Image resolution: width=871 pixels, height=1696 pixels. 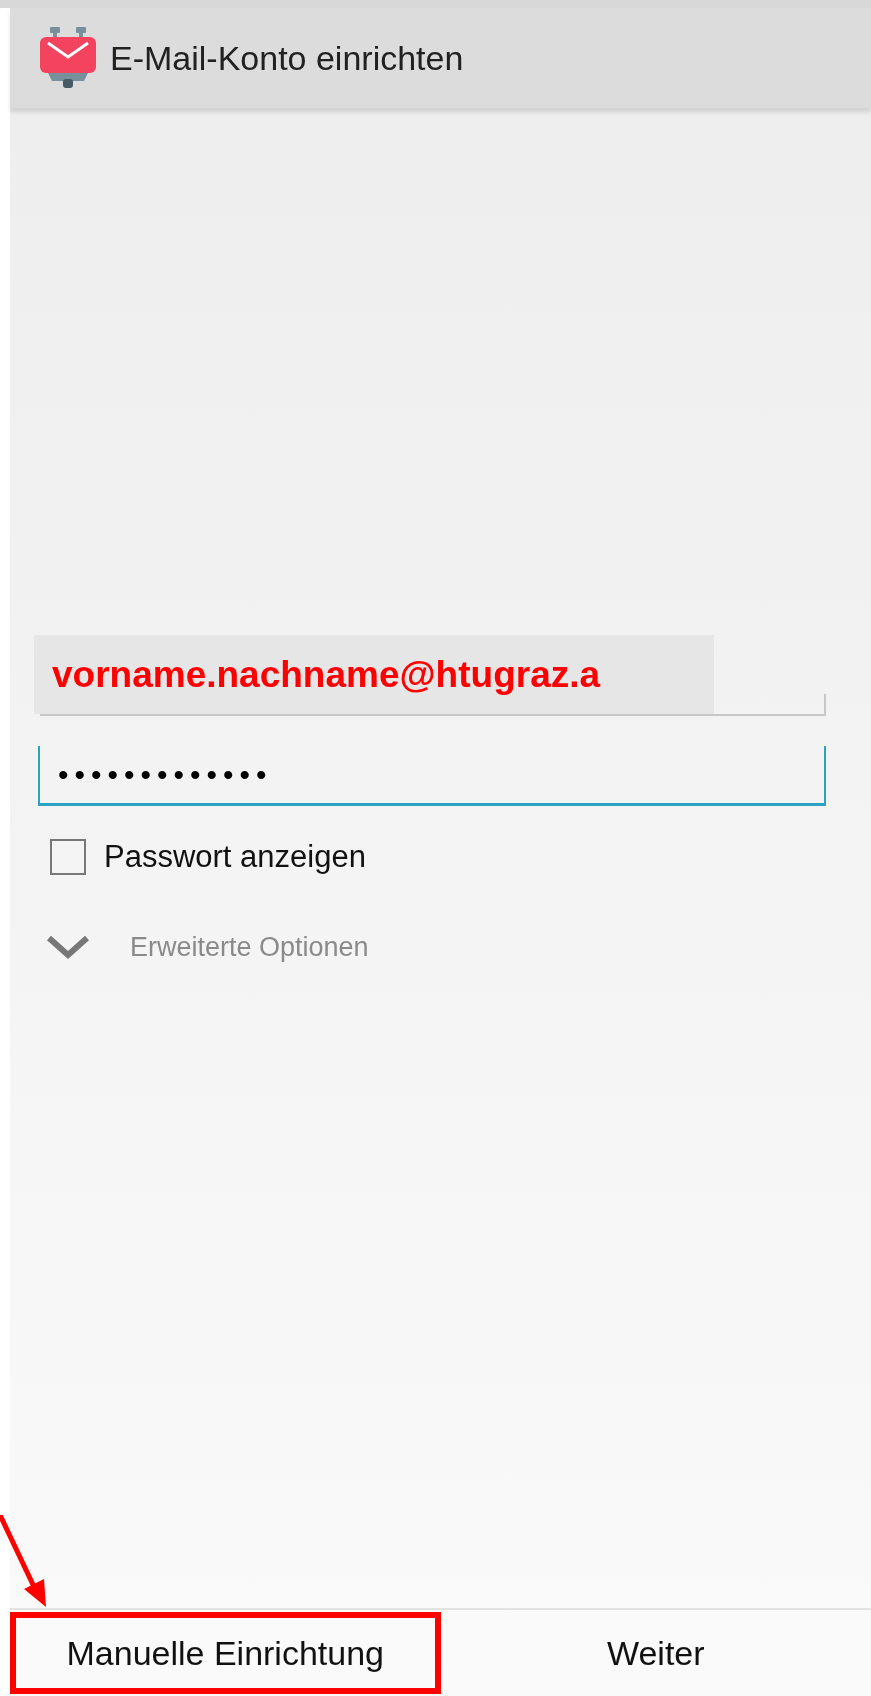 What do you see at coordinates (165, 775) in the screenshot?
I see `password-dots: •••••••••••••` at bounding box center [165, 775].